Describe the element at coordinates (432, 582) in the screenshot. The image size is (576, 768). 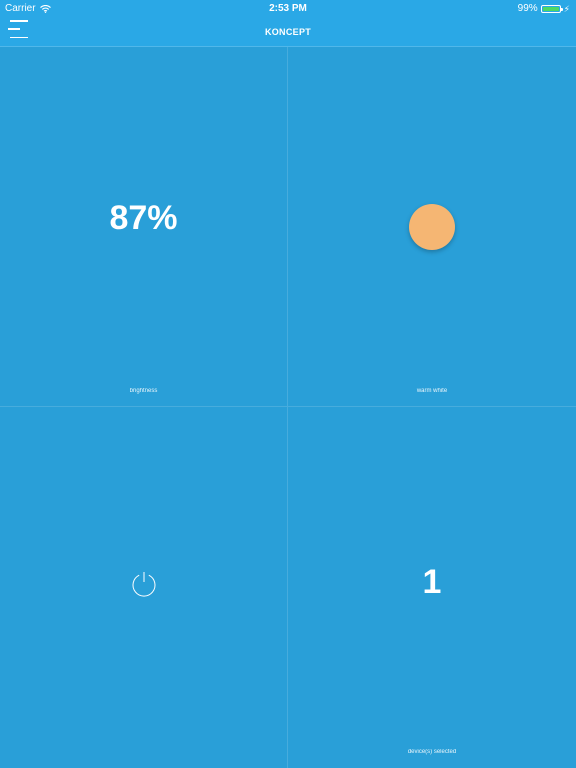
I see `device-count: 1` at that location.